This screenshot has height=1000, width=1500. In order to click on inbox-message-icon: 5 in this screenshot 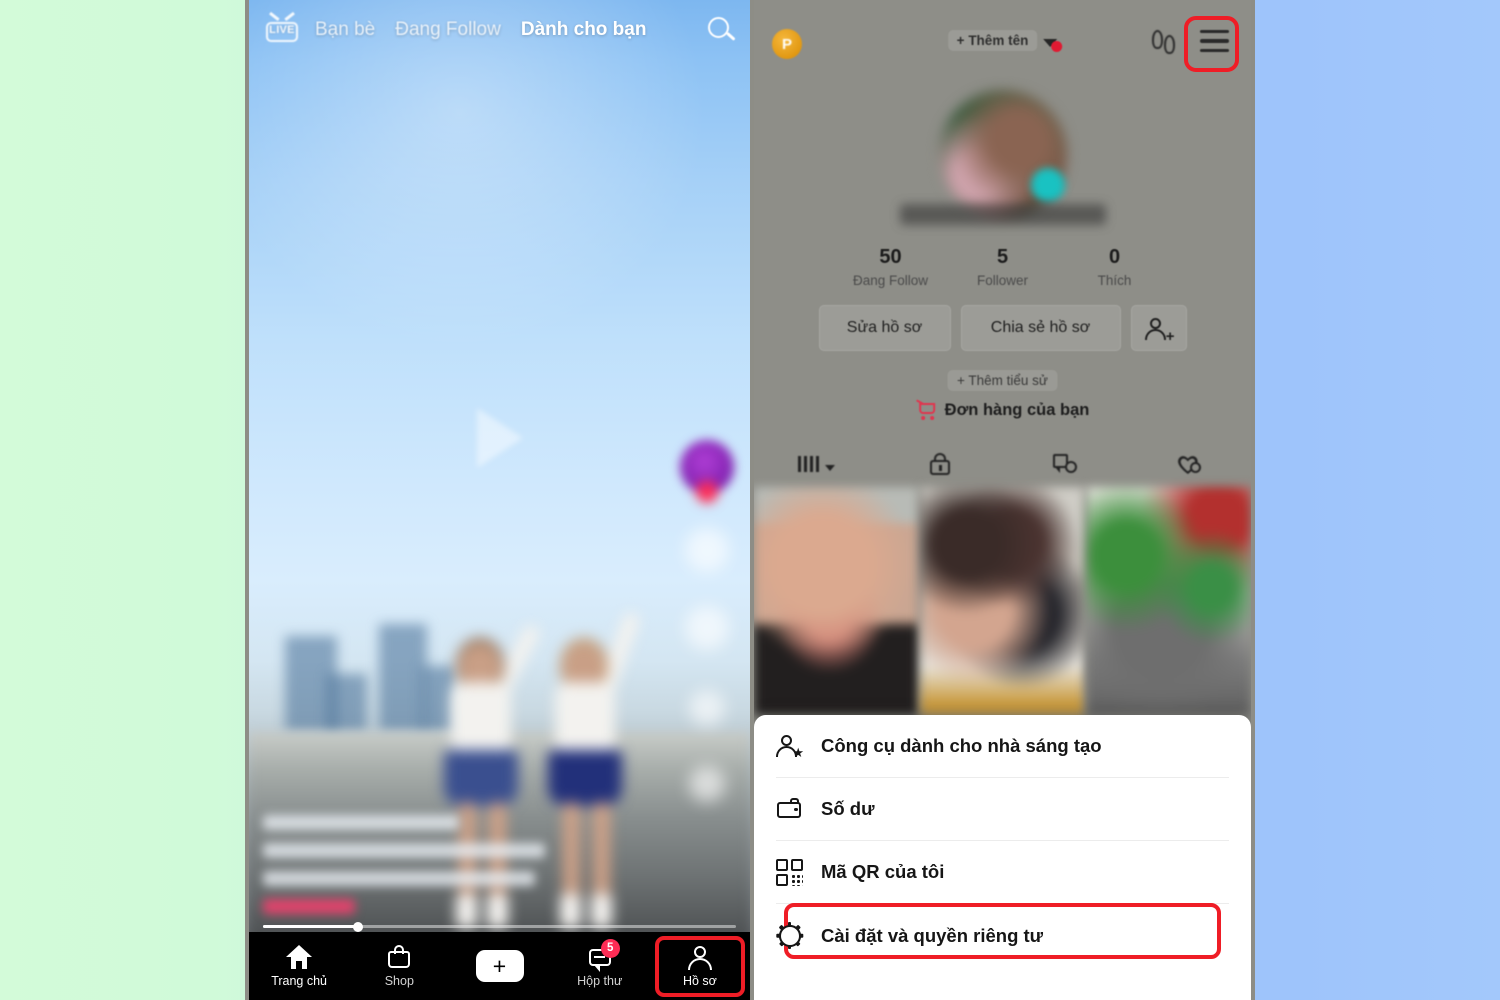, I will do `click(603, 955)`.